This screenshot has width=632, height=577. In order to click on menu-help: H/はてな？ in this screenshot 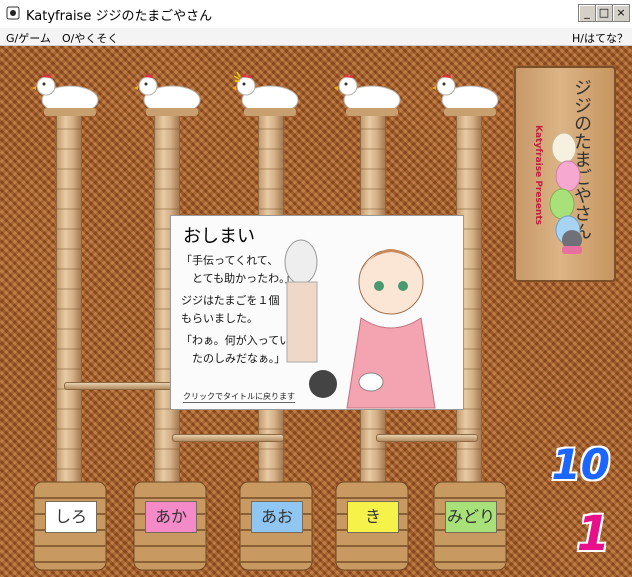, I will do `click(600, 38)`.